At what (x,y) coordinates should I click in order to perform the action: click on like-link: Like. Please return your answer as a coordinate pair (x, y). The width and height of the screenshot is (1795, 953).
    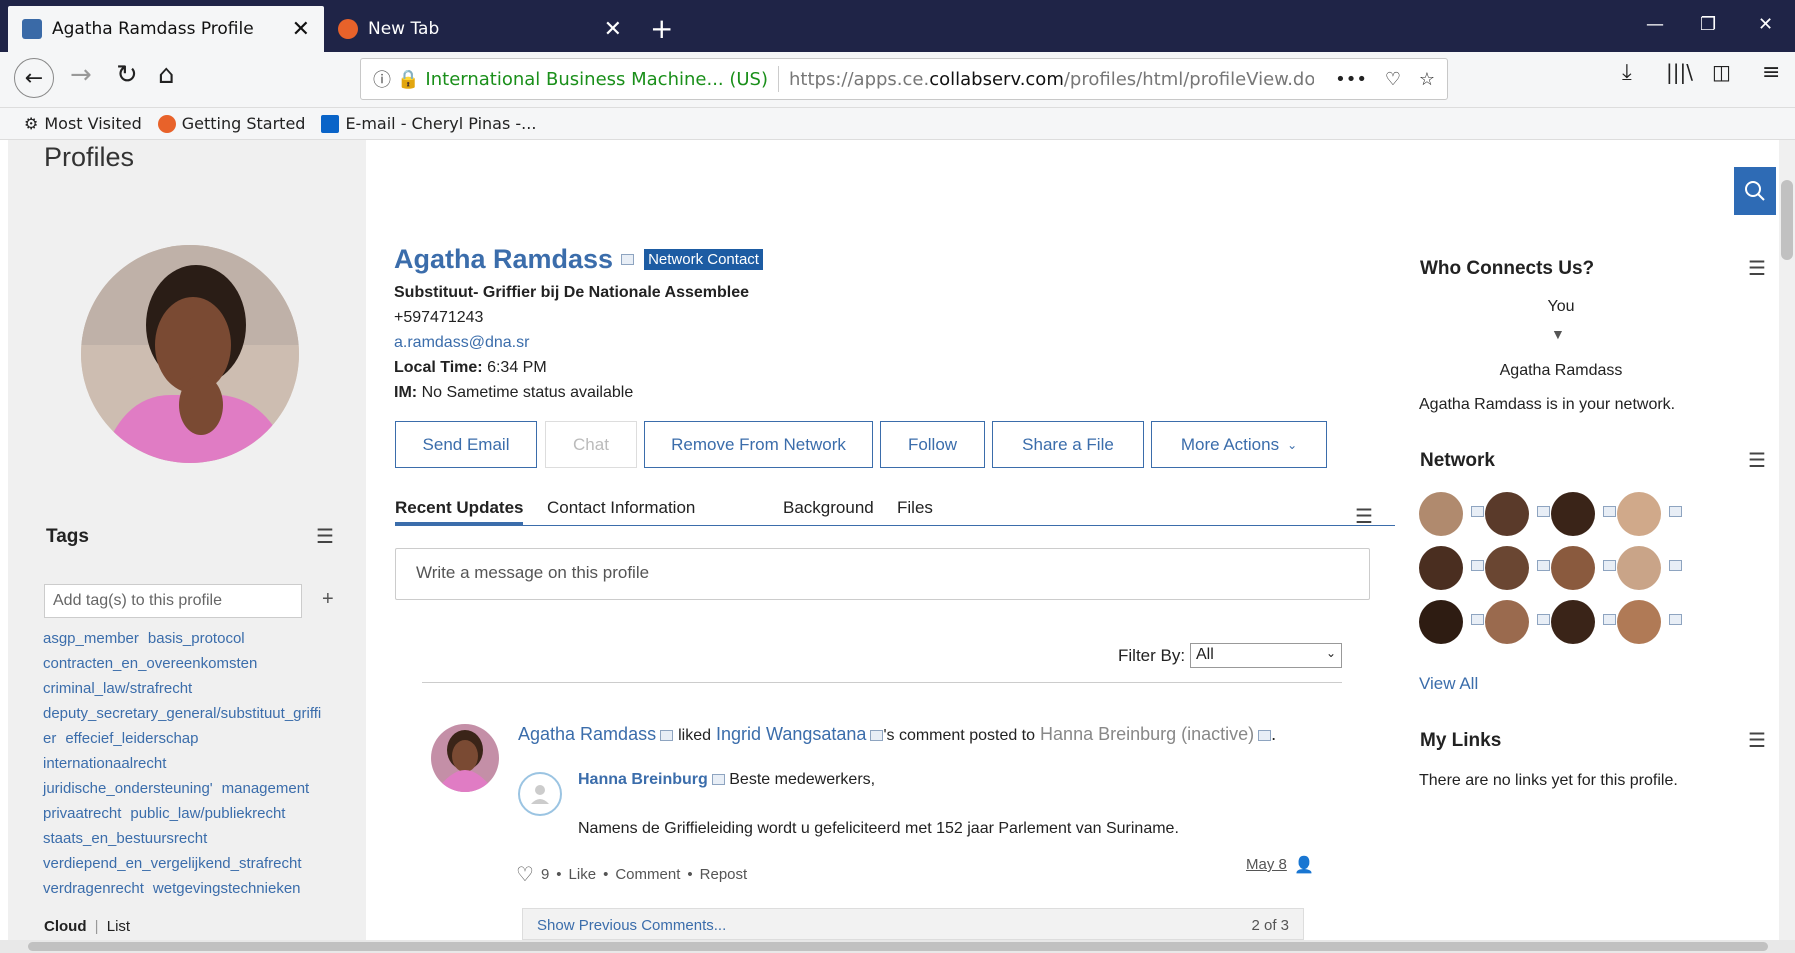
    Looking at the image, I should click on (583, 874).